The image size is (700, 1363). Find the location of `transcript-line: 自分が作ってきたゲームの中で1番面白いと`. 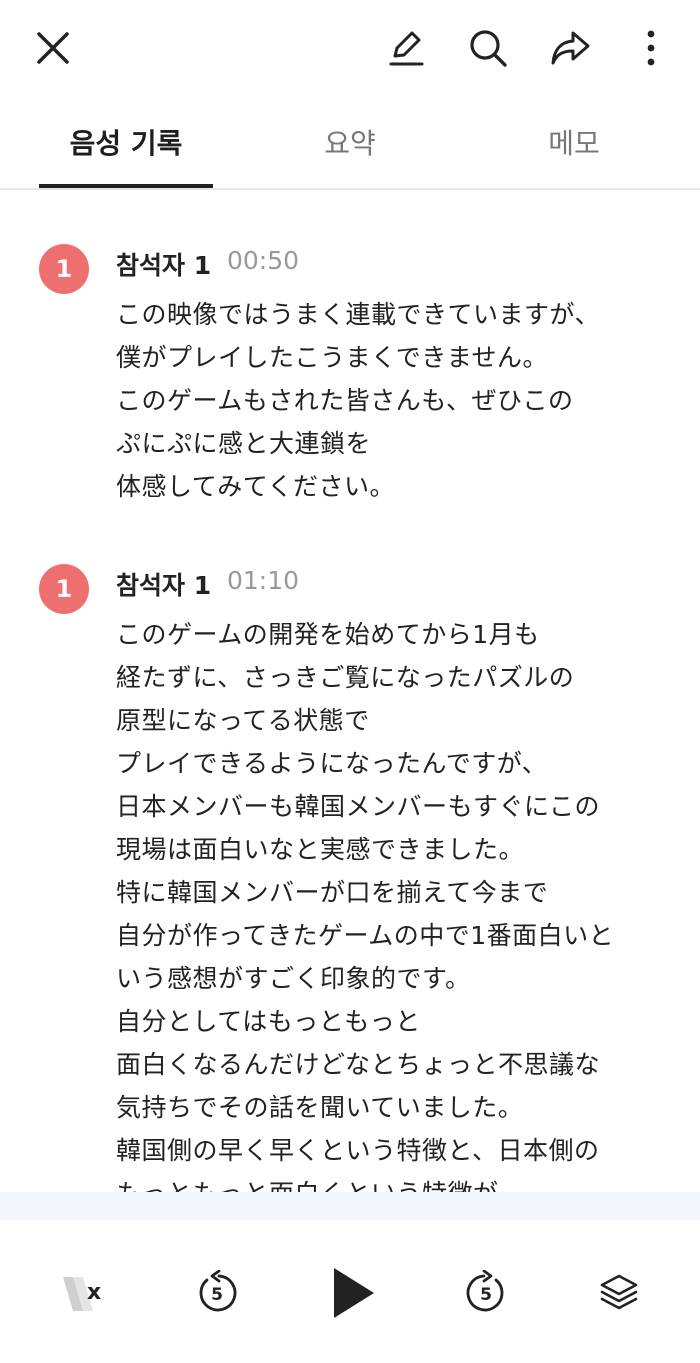

transcript-line: 自分が作ってきたゲームの中で1番面白いと is located at coordinates (365, 935).